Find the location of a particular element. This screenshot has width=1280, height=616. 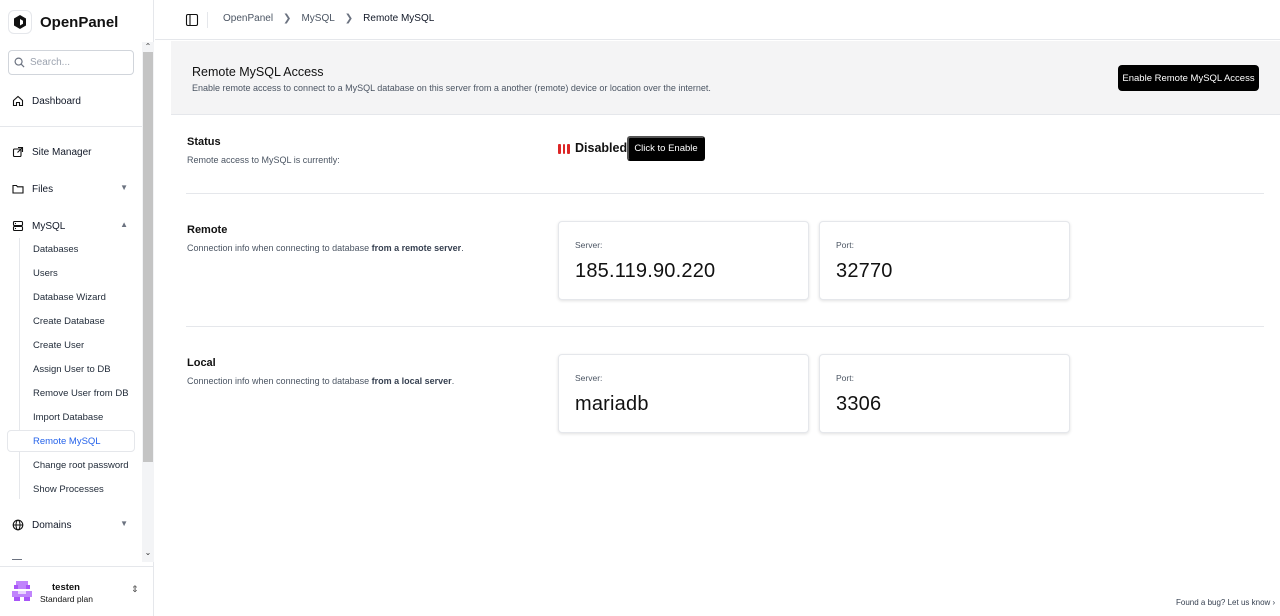

sidebar-subitem-import-database: Import Database is located at coordinates (68, 417).